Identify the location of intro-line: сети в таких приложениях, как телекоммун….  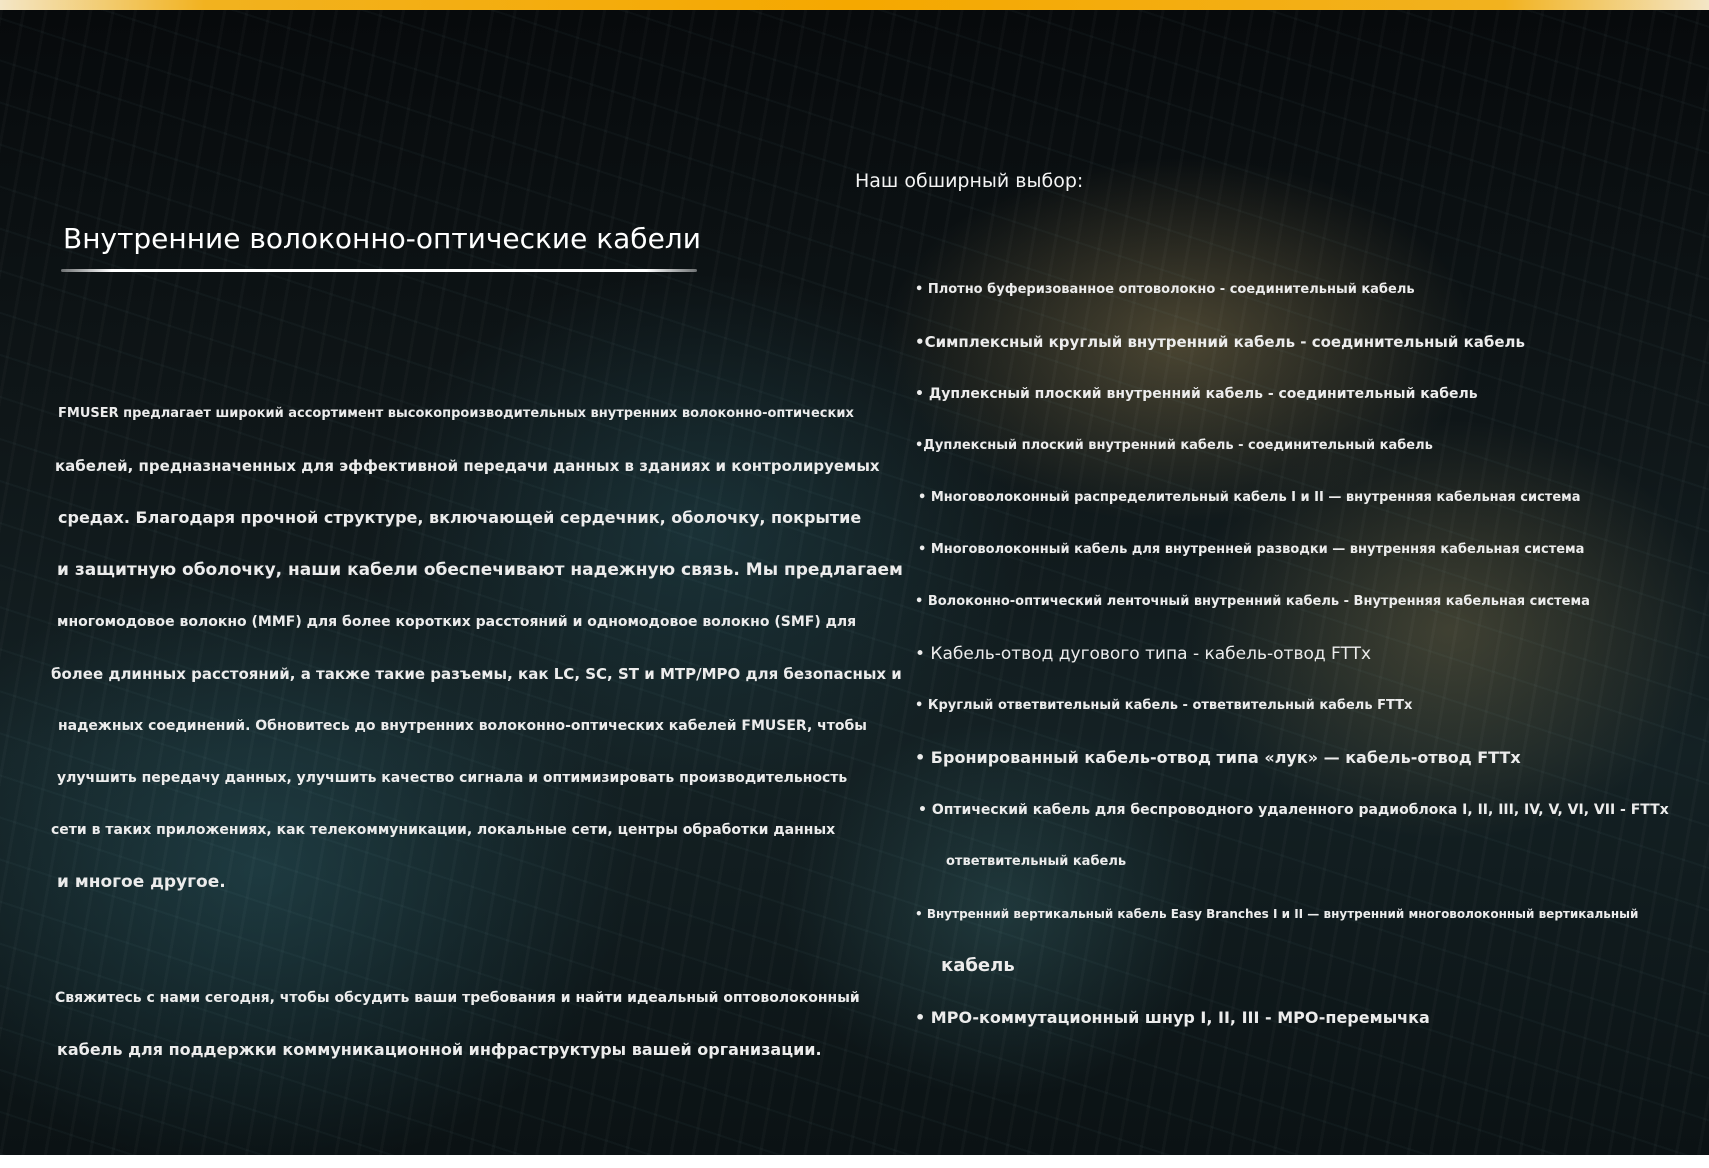
(443, 830).